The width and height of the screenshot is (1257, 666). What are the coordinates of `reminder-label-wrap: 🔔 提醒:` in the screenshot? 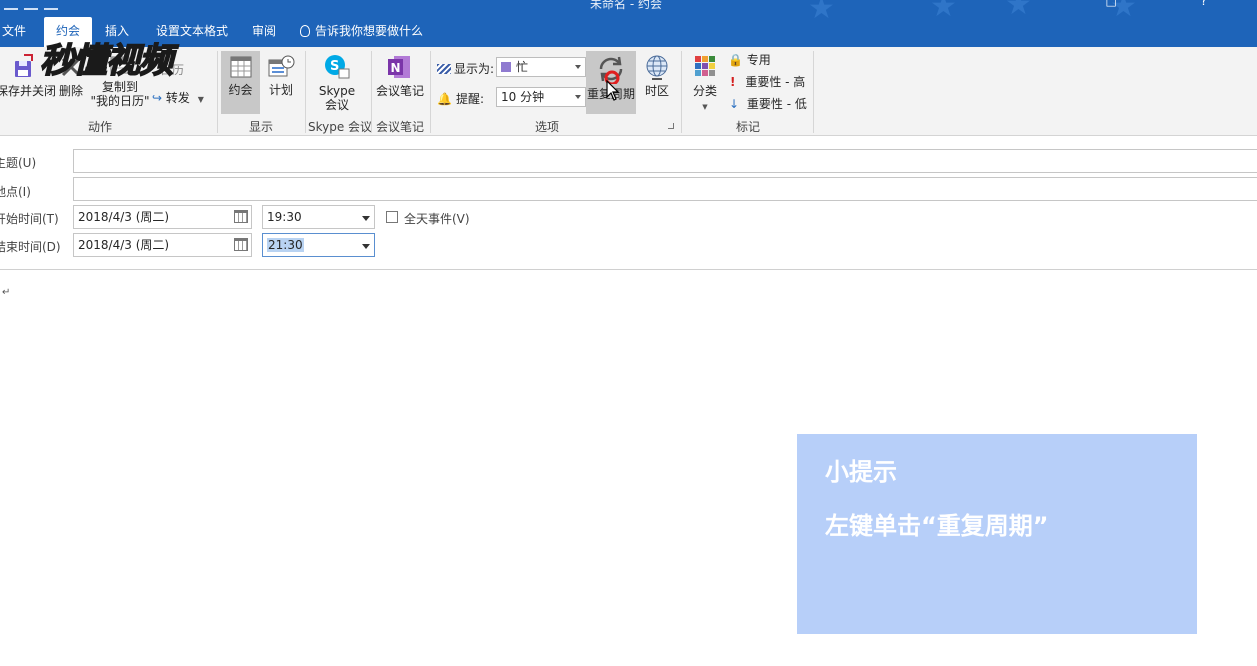 It's located at (460, 98).